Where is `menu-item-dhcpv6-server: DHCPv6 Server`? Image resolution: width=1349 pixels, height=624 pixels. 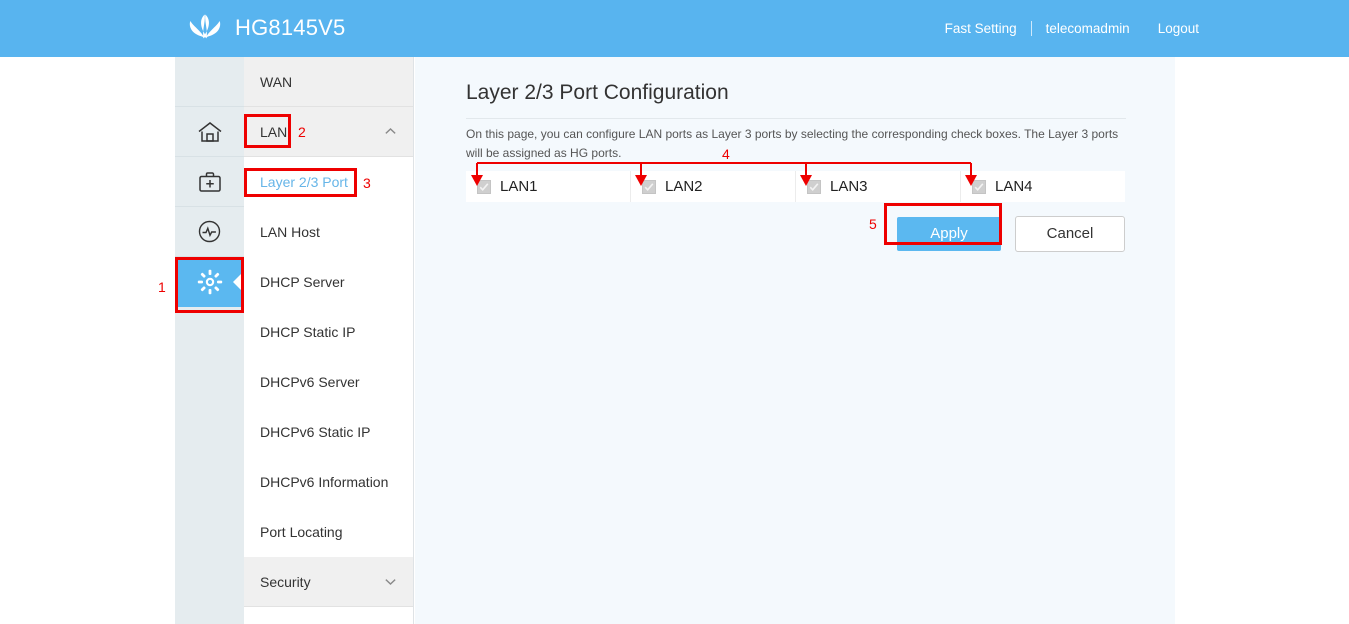 menu-item-dhcpv6-server: DHCPv6 Server is located at coordinates (328, 382).